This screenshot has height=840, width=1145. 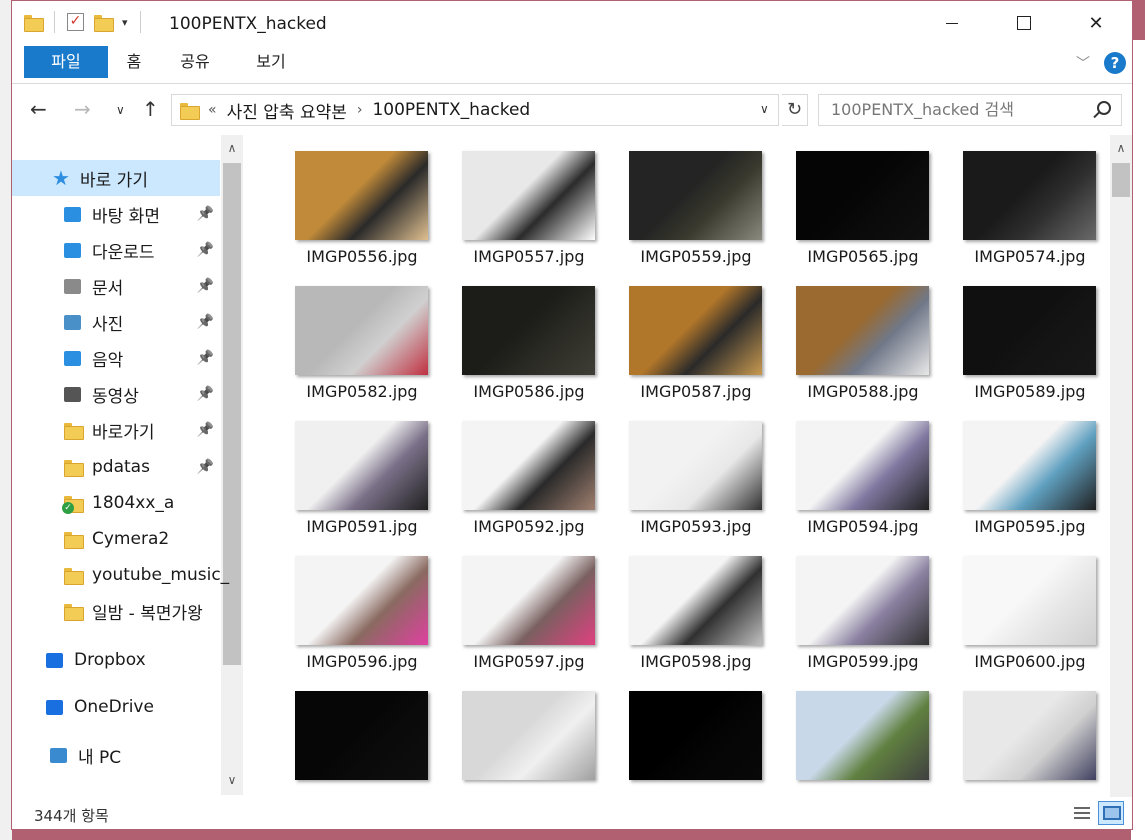 What do you see at coordinates (1115, 63) in the screenshot?
I see `help-icon: ?` at bounding box center [1115, 63].